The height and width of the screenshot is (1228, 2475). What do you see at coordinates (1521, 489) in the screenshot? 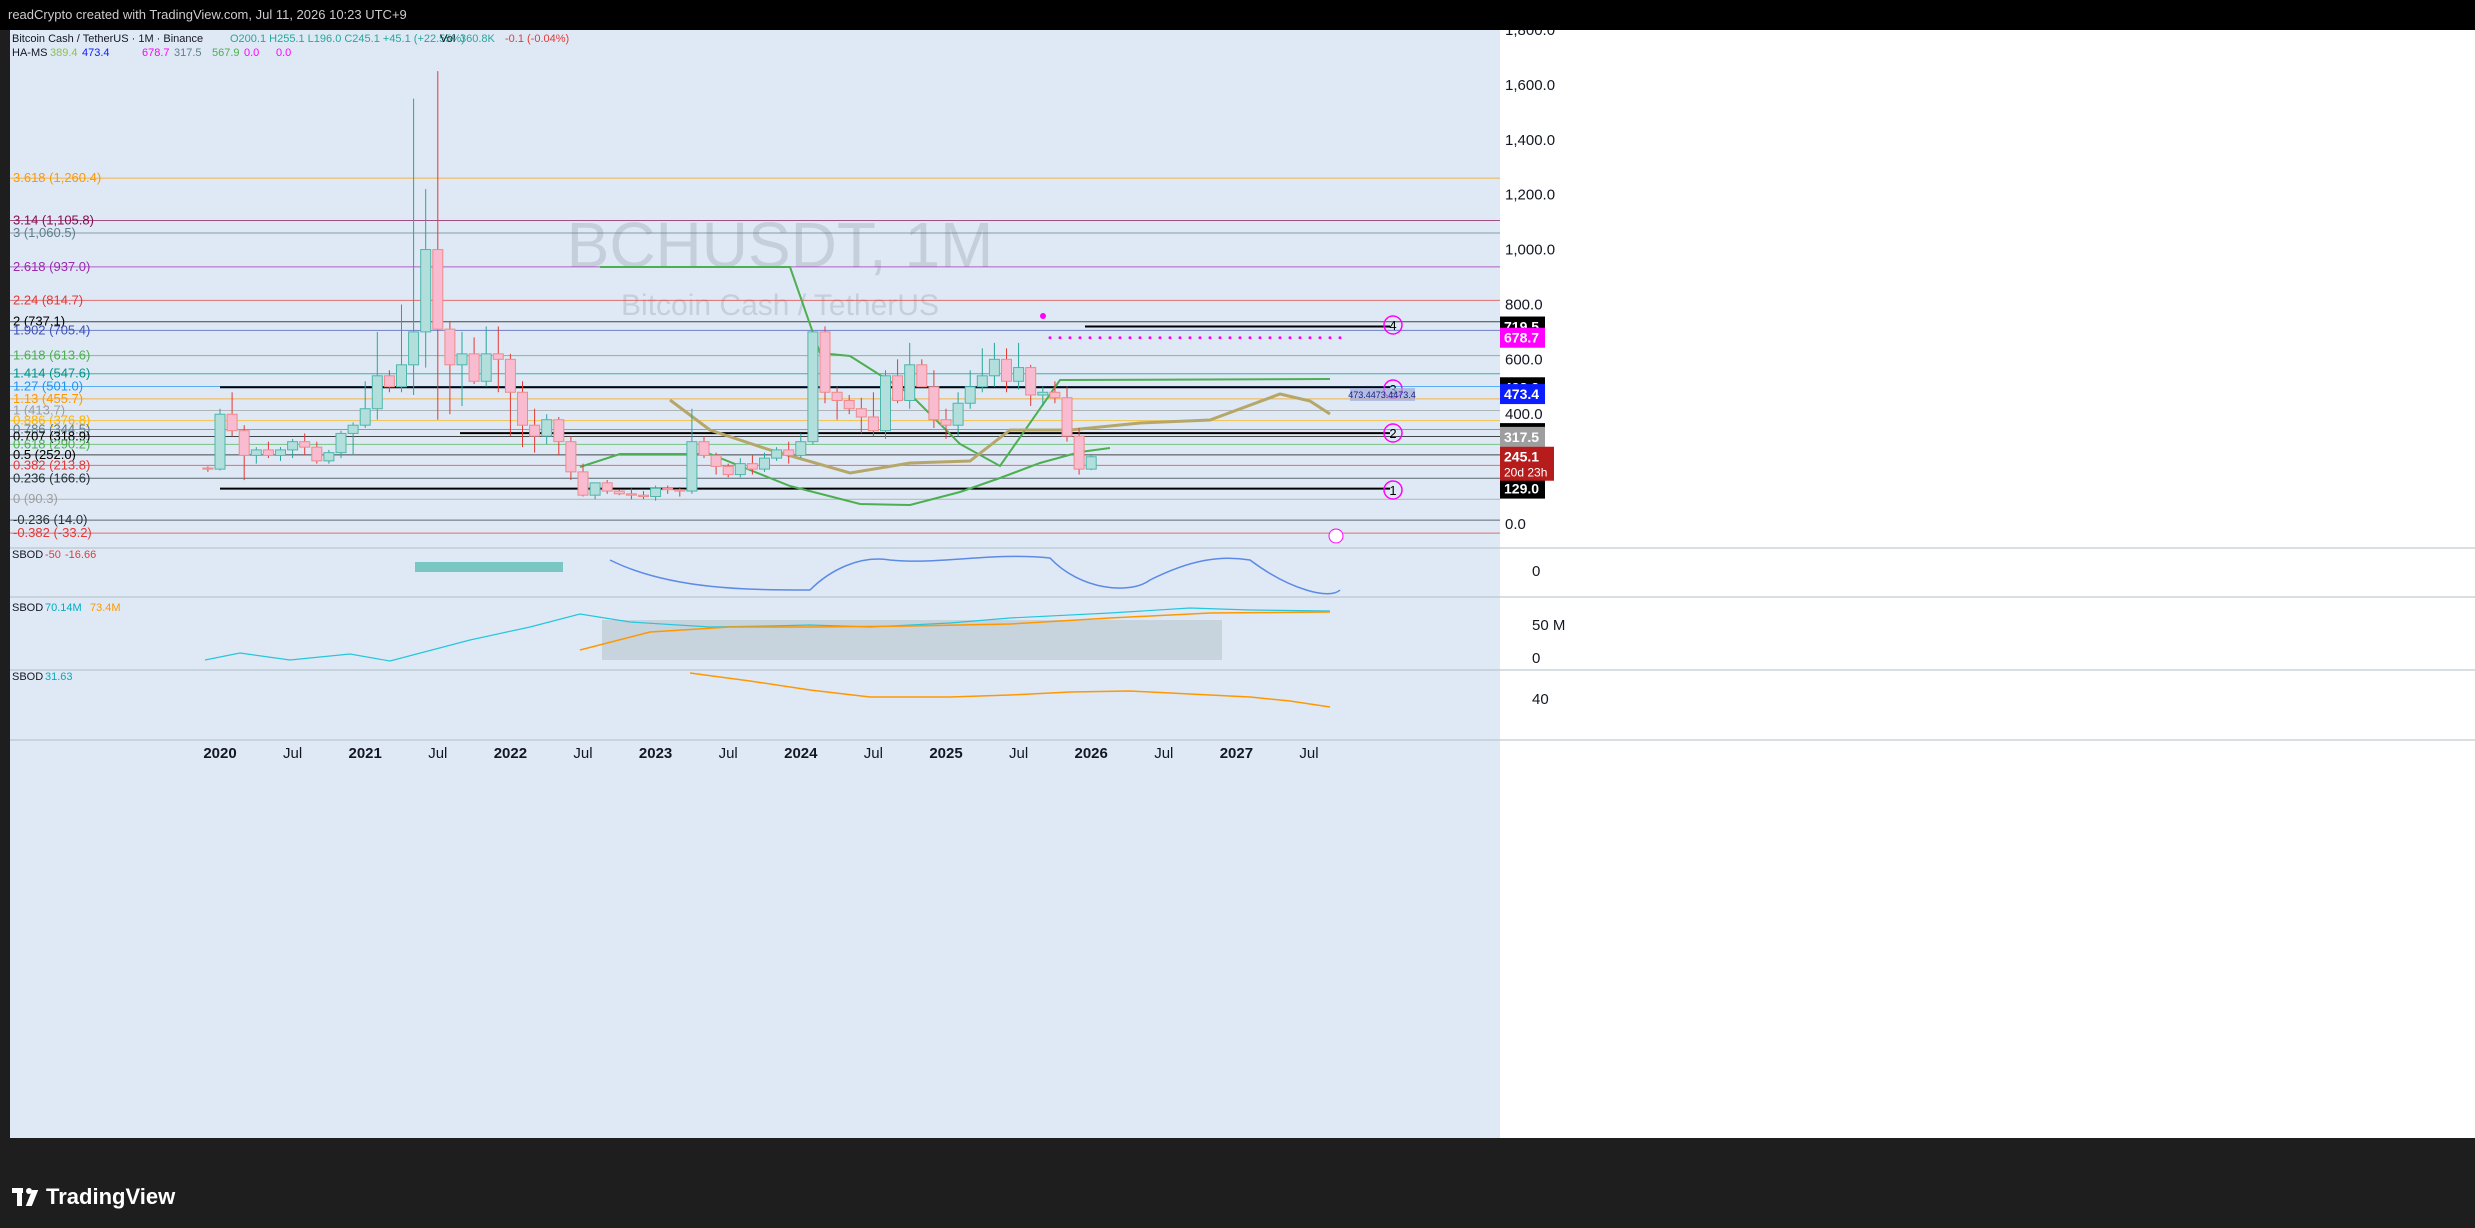
I see `price-tag-label: 129.0` at bounding box center [1521, 489].